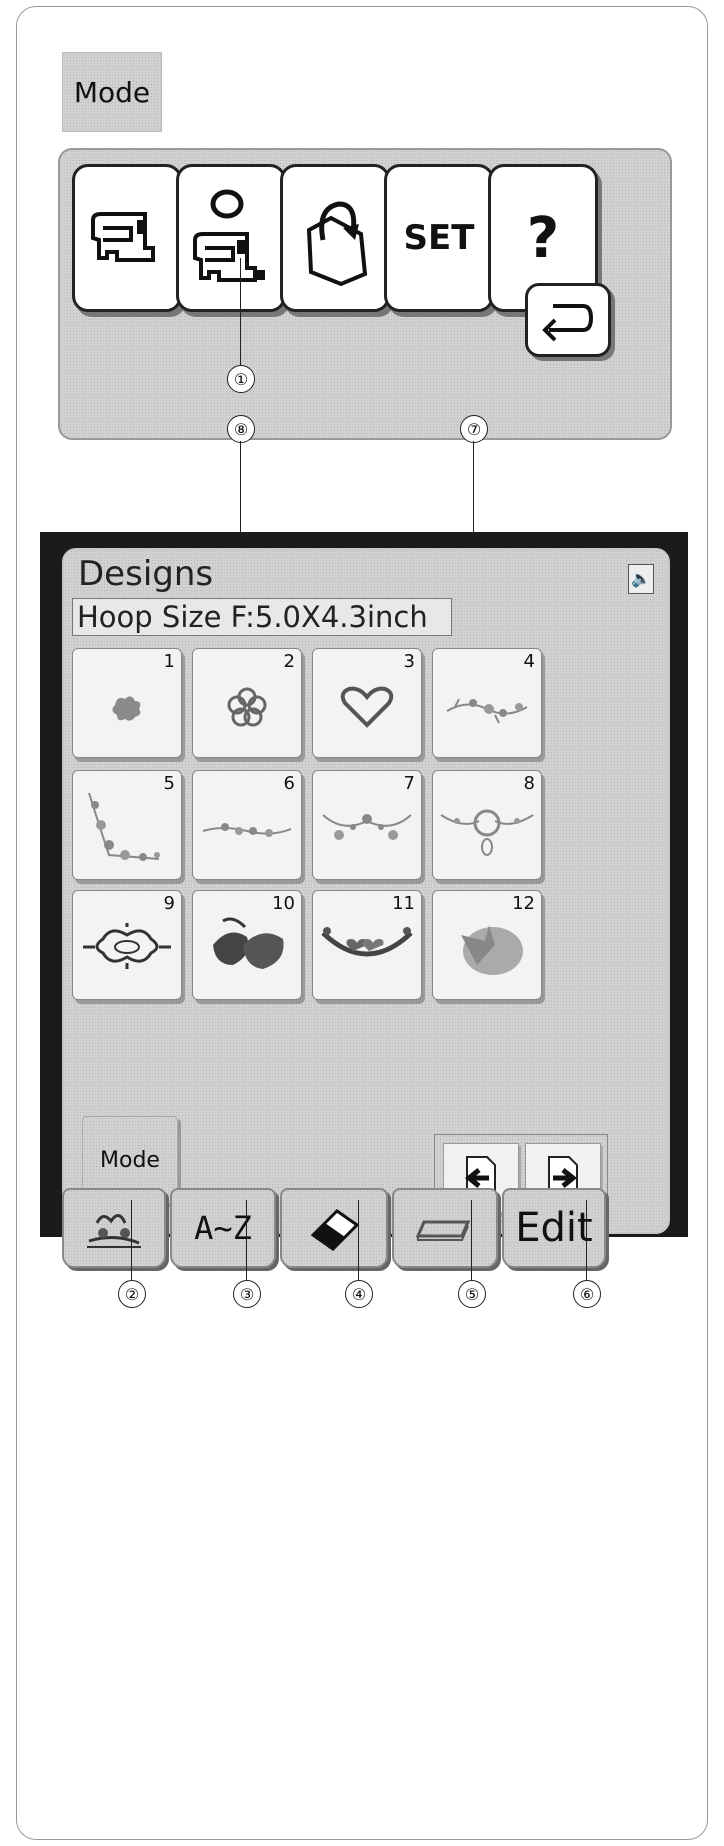 This screenshot has width=724, height=1846. What do you see at coordinates (487, 832) in the screenshot?
I see `floral-wreath-icon` at bounding box center [487, 832].